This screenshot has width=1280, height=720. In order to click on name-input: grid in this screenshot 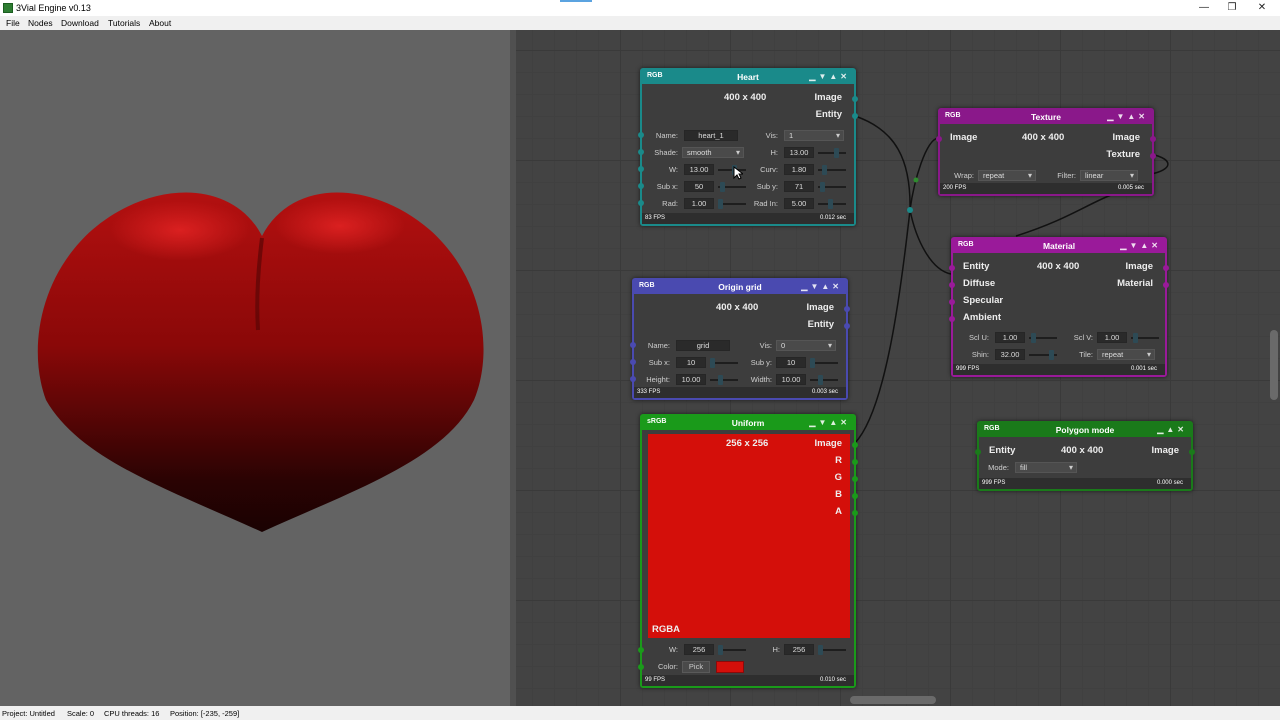, I will do `click(703, 345)`.